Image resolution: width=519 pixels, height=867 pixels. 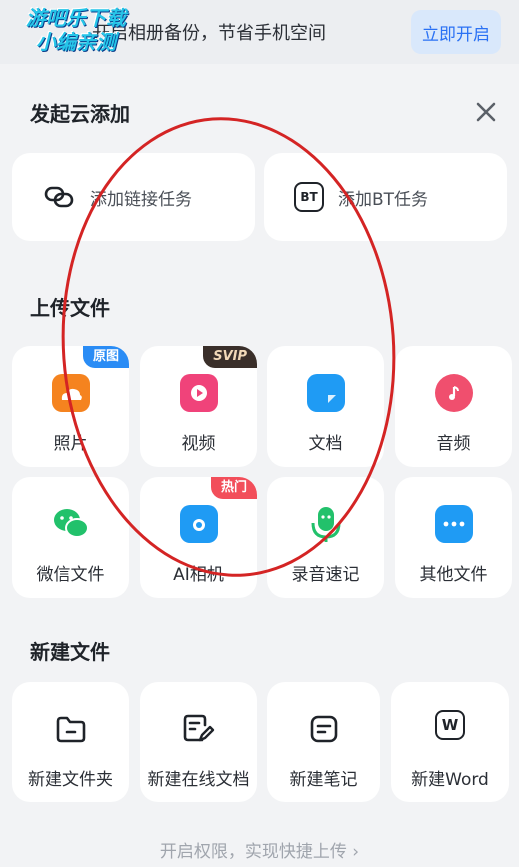 I want to click on svip-badge: SVIP, so click(x=230, y=357).